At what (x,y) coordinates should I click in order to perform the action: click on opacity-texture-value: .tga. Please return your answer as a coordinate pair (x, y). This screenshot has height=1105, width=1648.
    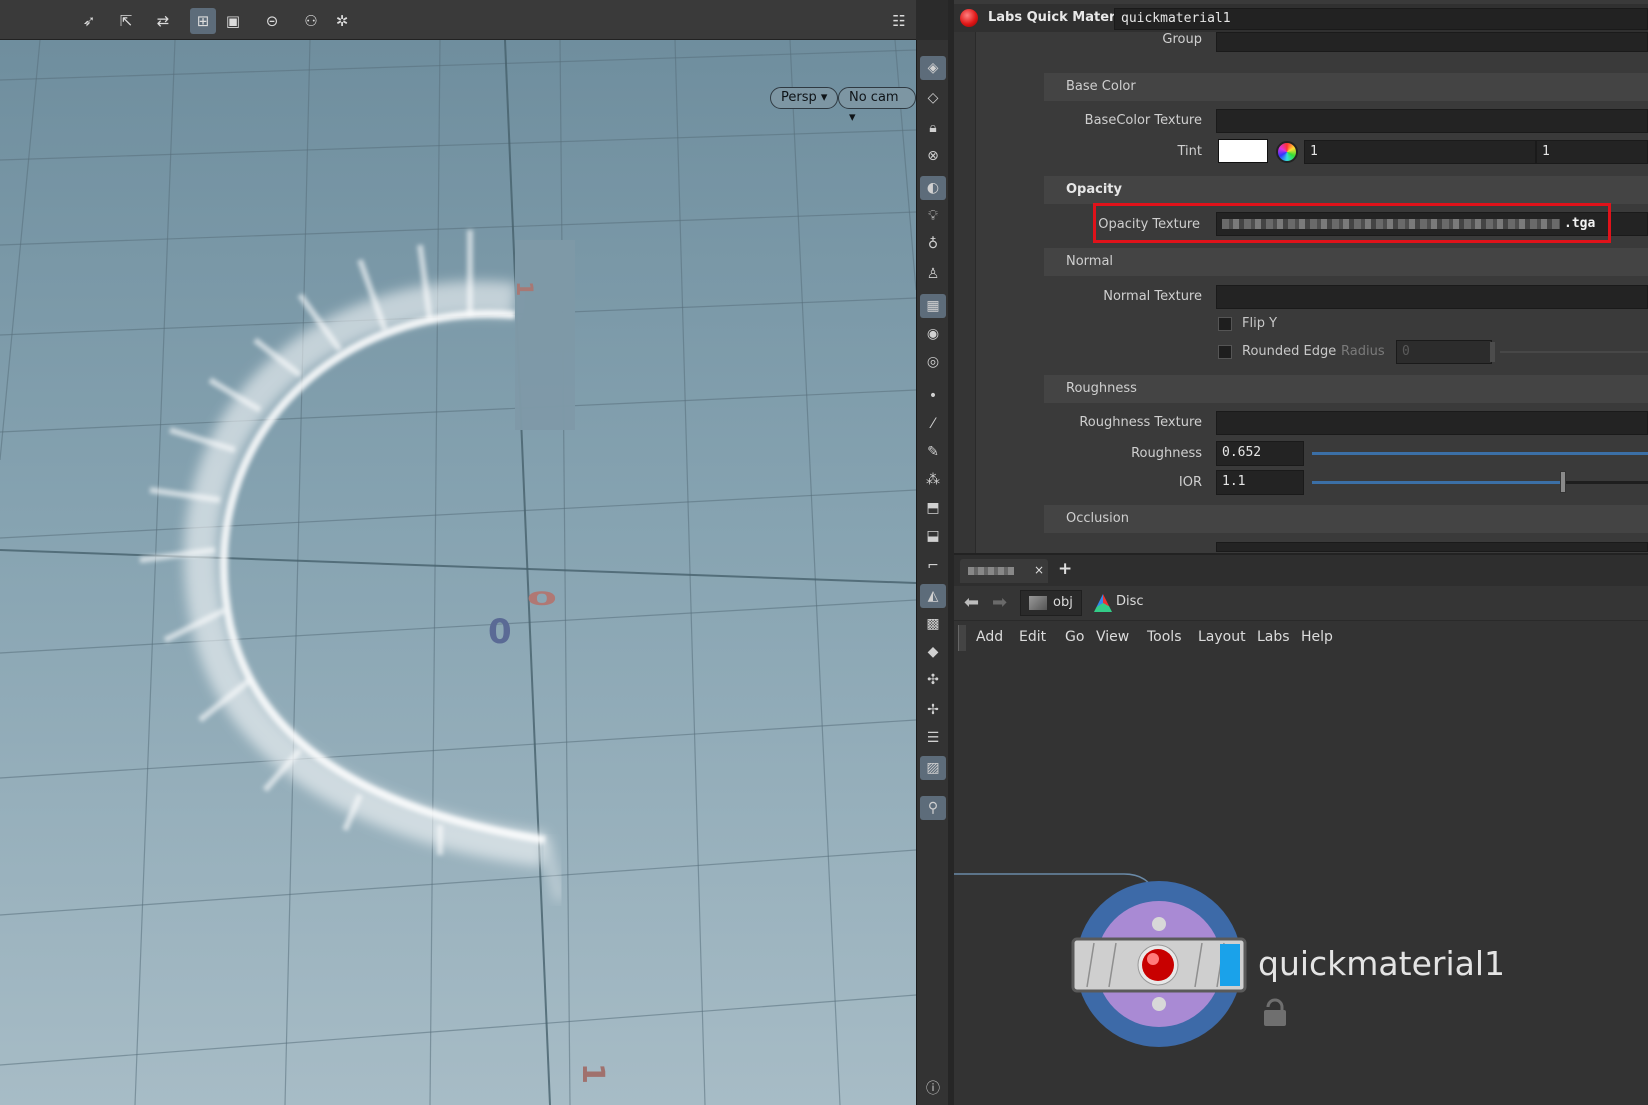
    Looking at the image, I should click on (1580, 223).